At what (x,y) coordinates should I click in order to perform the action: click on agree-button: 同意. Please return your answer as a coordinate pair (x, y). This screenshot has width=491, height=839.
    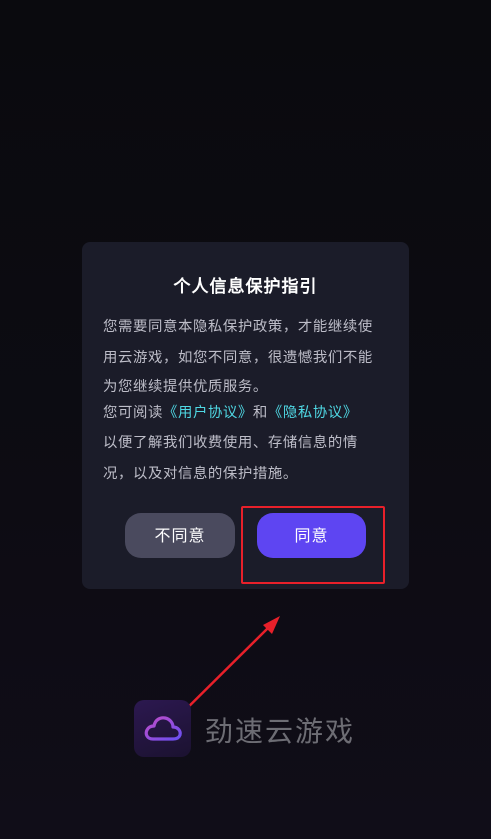
    Looking at the image, I should click on (311, 535).